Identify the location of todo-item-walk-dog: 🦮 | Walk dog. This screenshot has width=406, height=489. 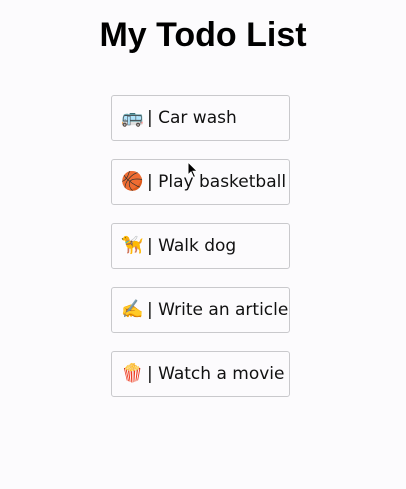
(200, 246).